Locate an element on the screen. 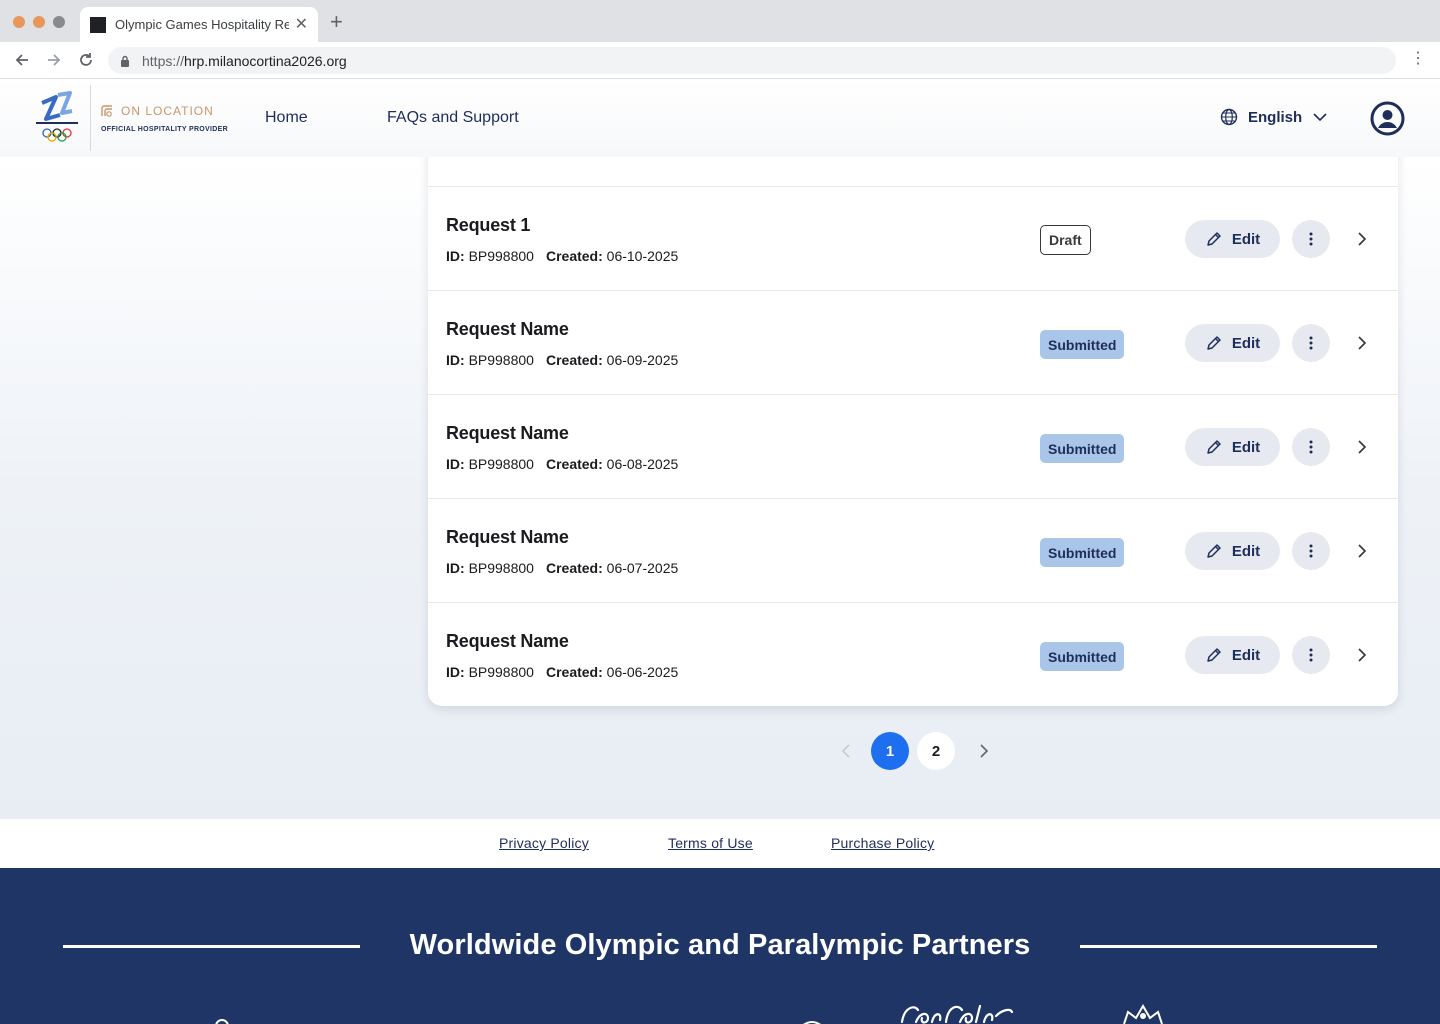 This screenshot has width=1440, height=1024. on-location-mark-icon is located at coordinates (106, 111).